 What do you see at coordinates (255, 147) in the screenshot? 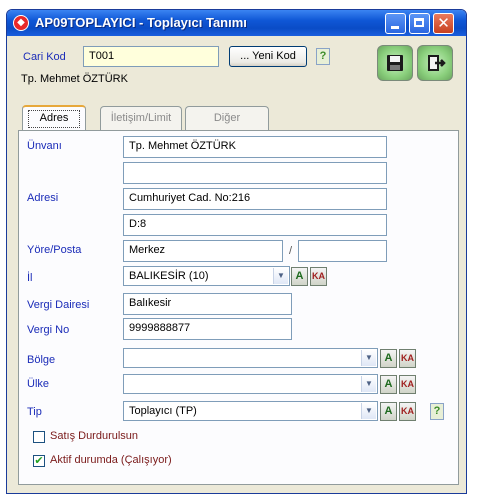
I see `unvan-input-1: Tp. Mehmet ÖZTÜRK` at bounding box center [255, 147].